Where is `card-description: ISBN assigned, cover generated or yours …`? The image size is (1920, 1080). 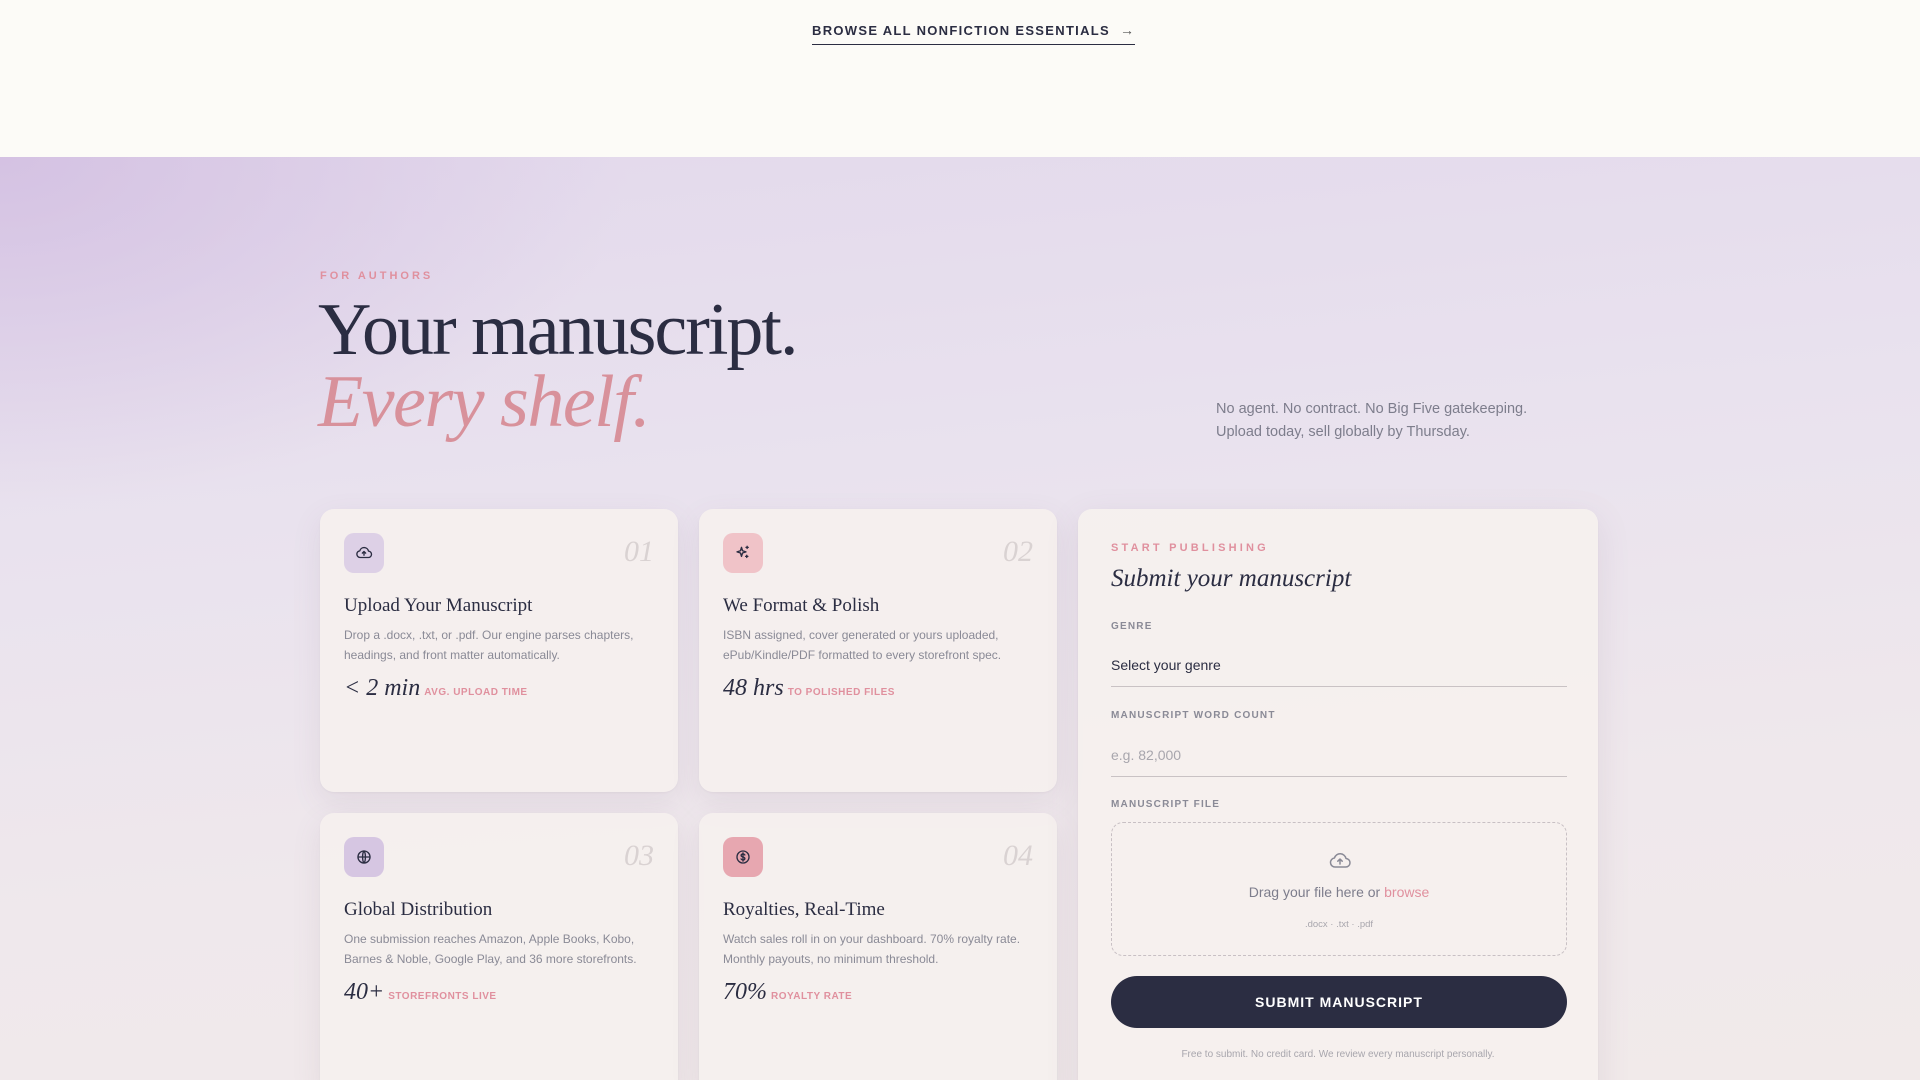
card-description: ISBN assigned, cover generated or yours … is located at coordinates (862, 645).